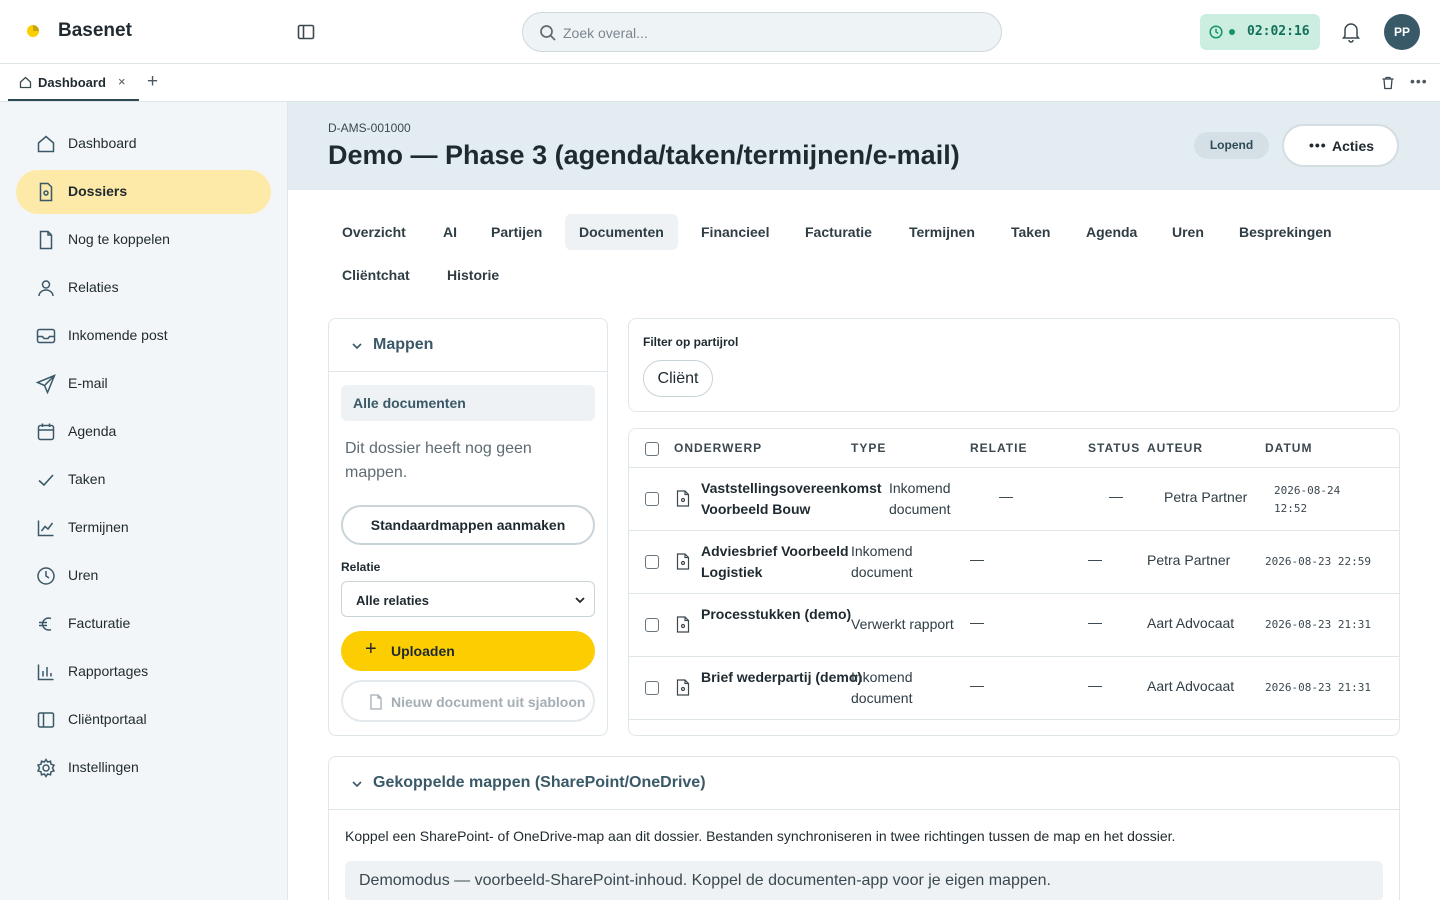 This screenshot has width=1440, height=900. I want to click on document-subject: Vaststellingsovereenkomst Voorbeeld Bouw, so click(796, 499).